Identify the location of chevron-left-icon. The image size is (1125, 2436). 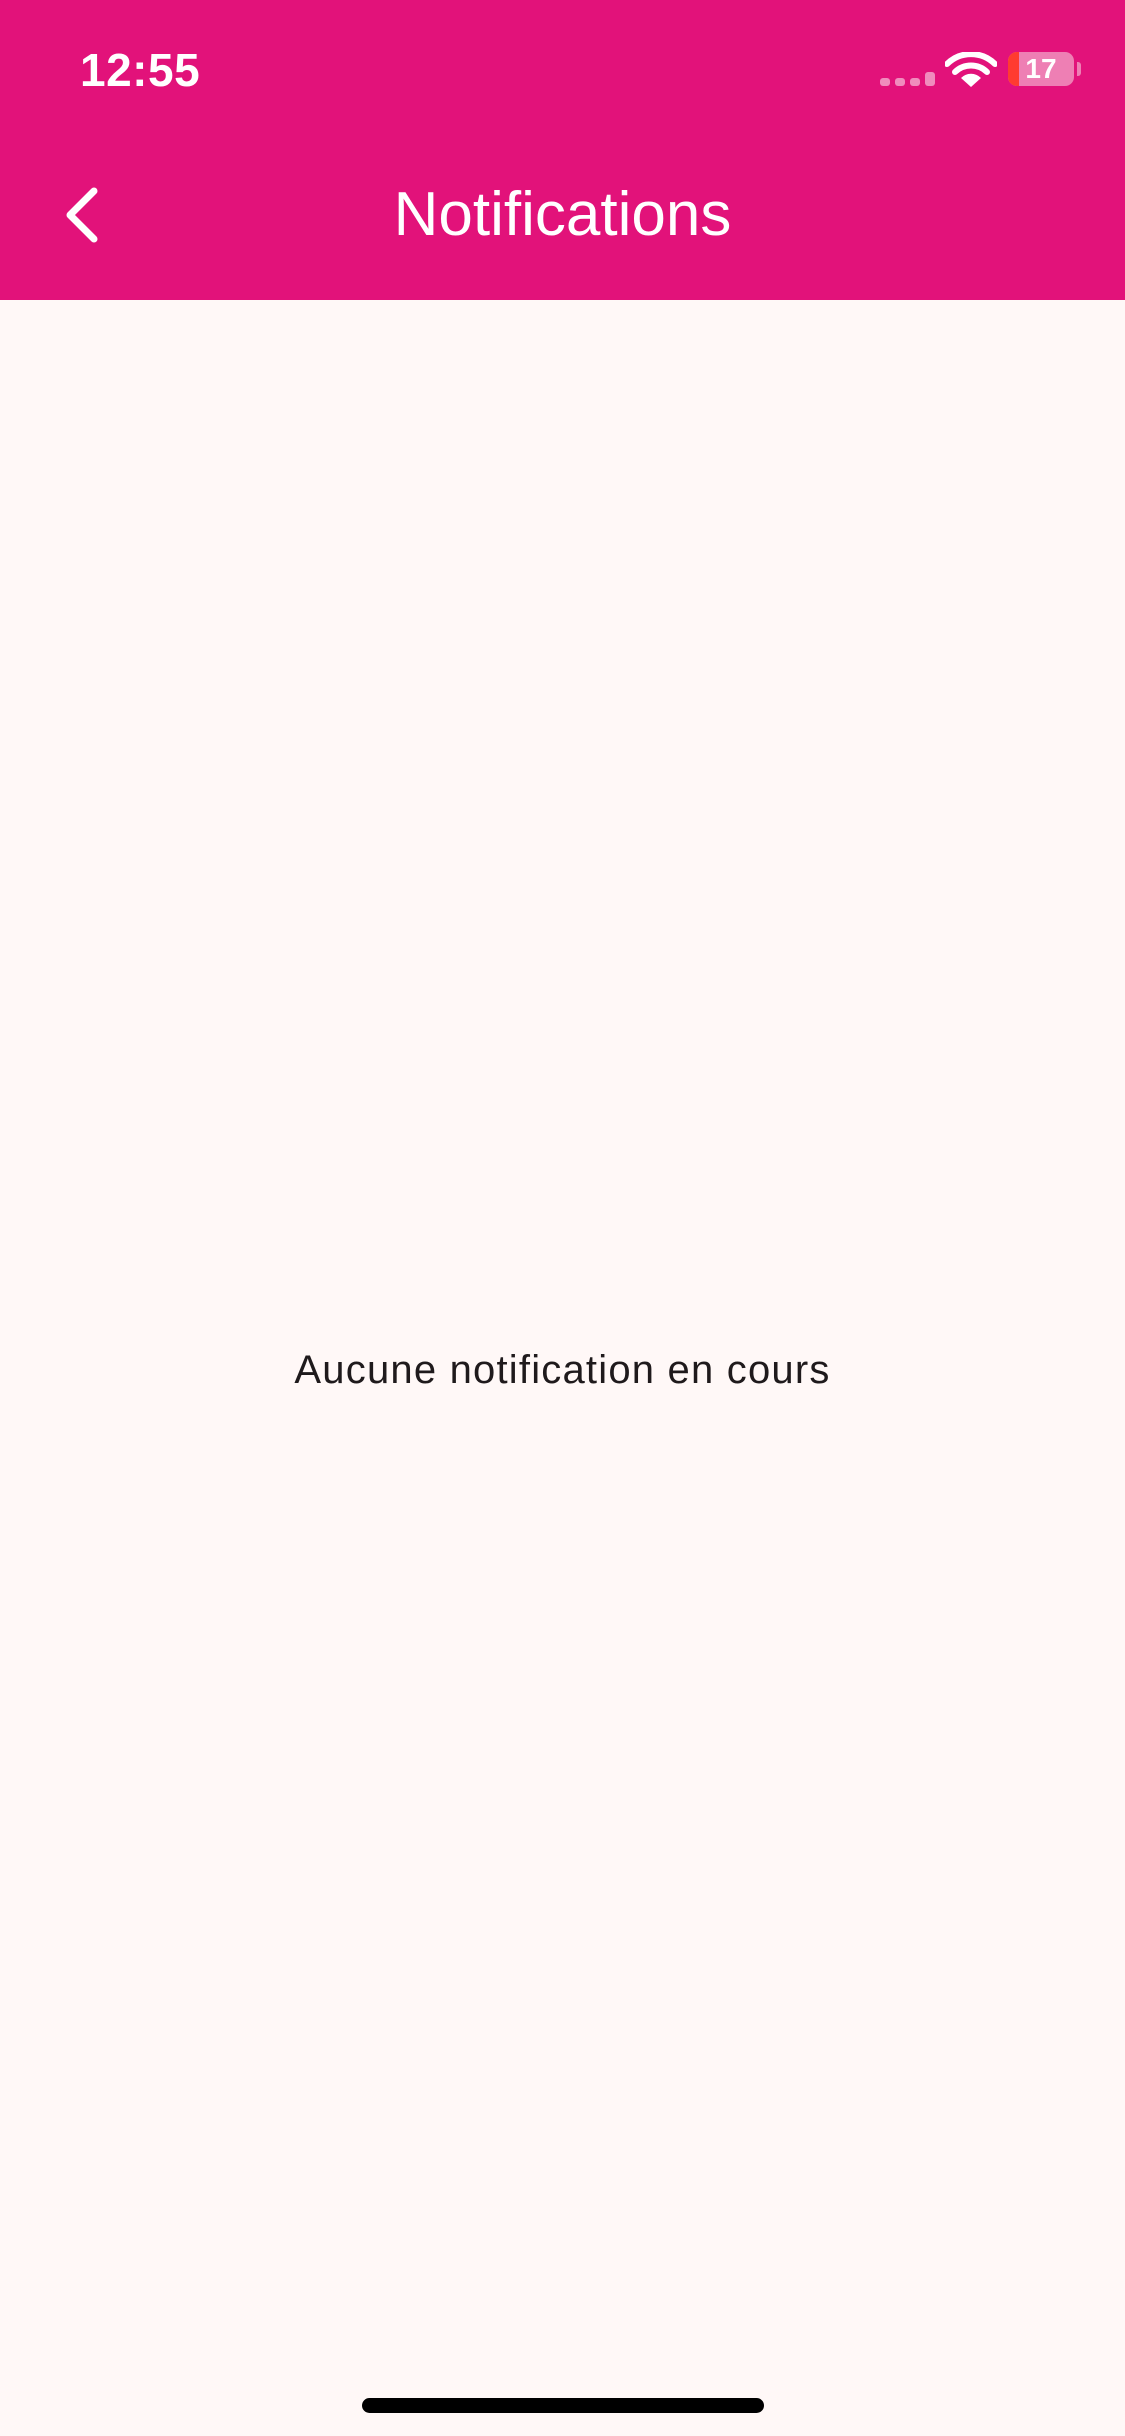
(82, 215).